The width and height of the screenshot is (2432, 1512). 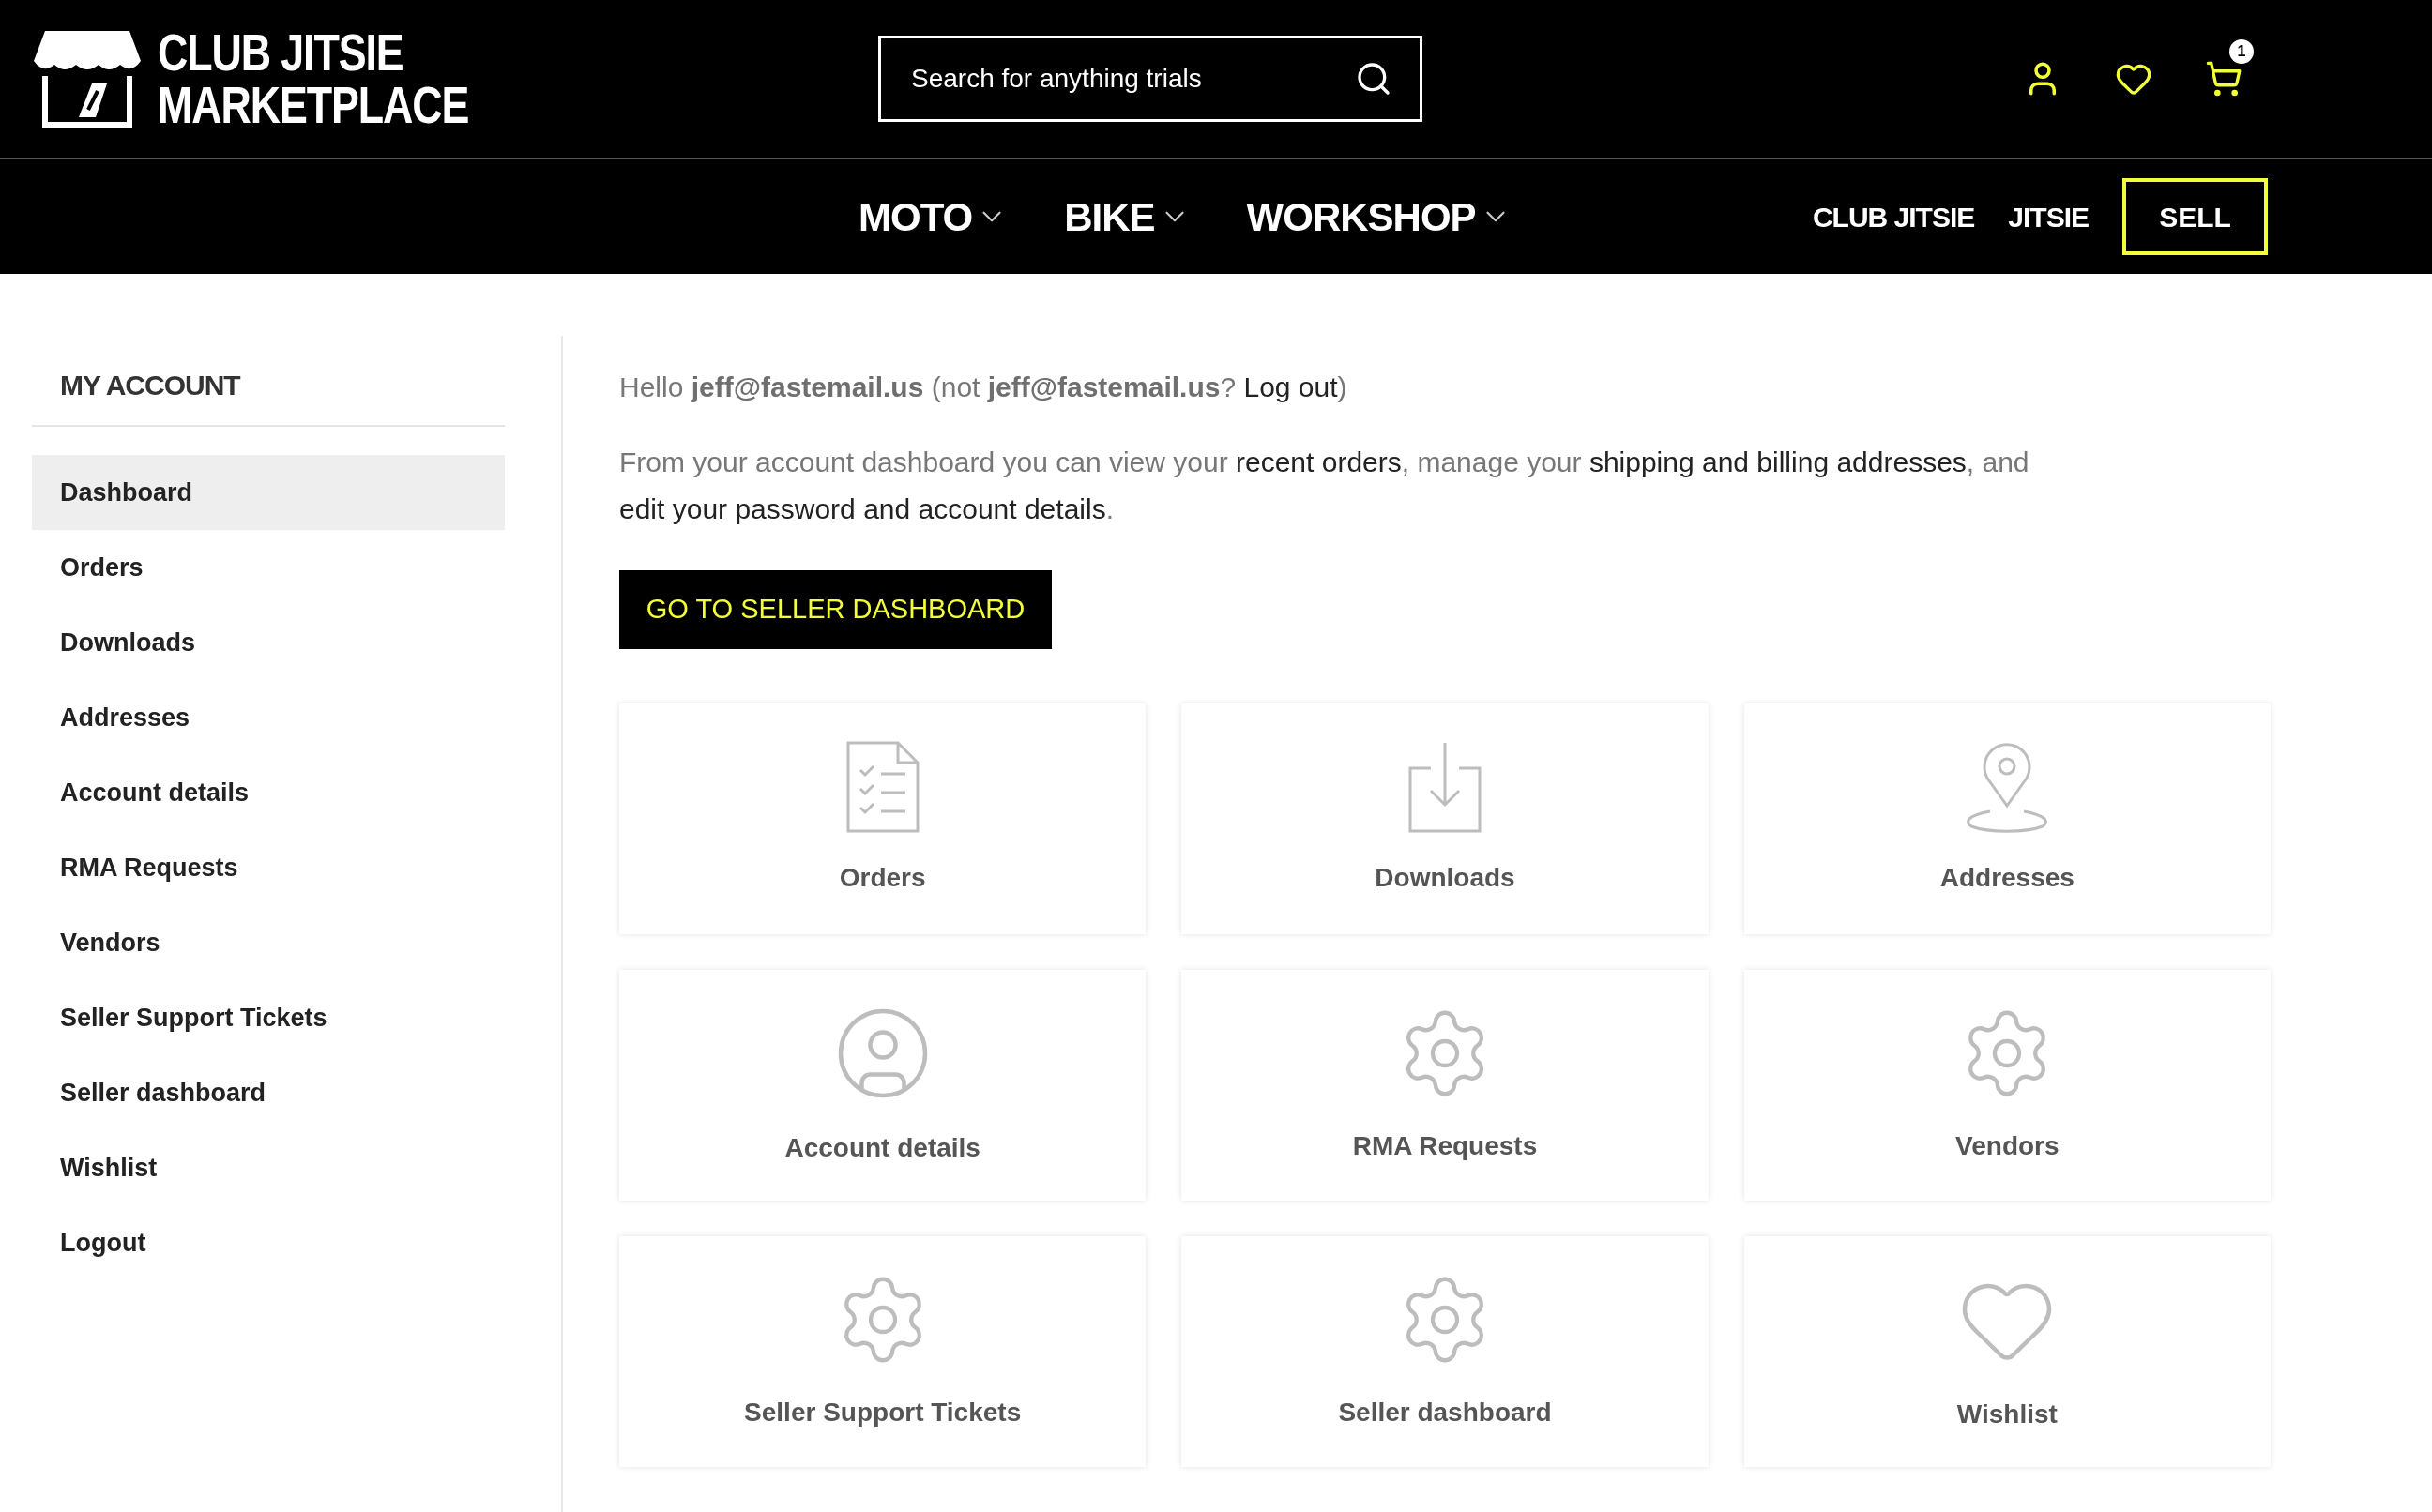 I want to click on text-link: recent orders, so click(x=1319, y=461).